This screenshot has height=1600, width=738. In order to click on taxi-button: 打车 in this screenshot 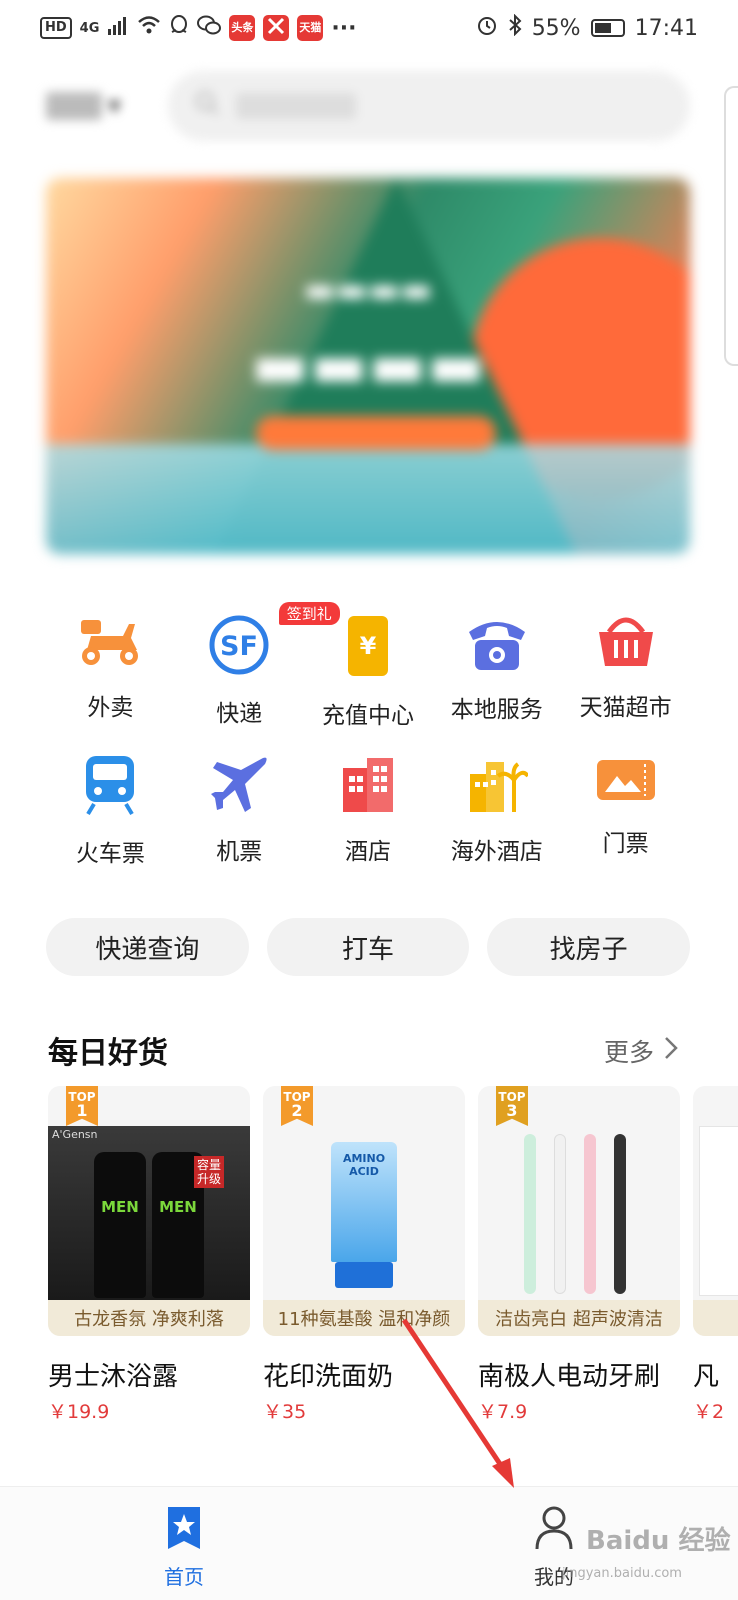, I will do `click(368, 947)`.